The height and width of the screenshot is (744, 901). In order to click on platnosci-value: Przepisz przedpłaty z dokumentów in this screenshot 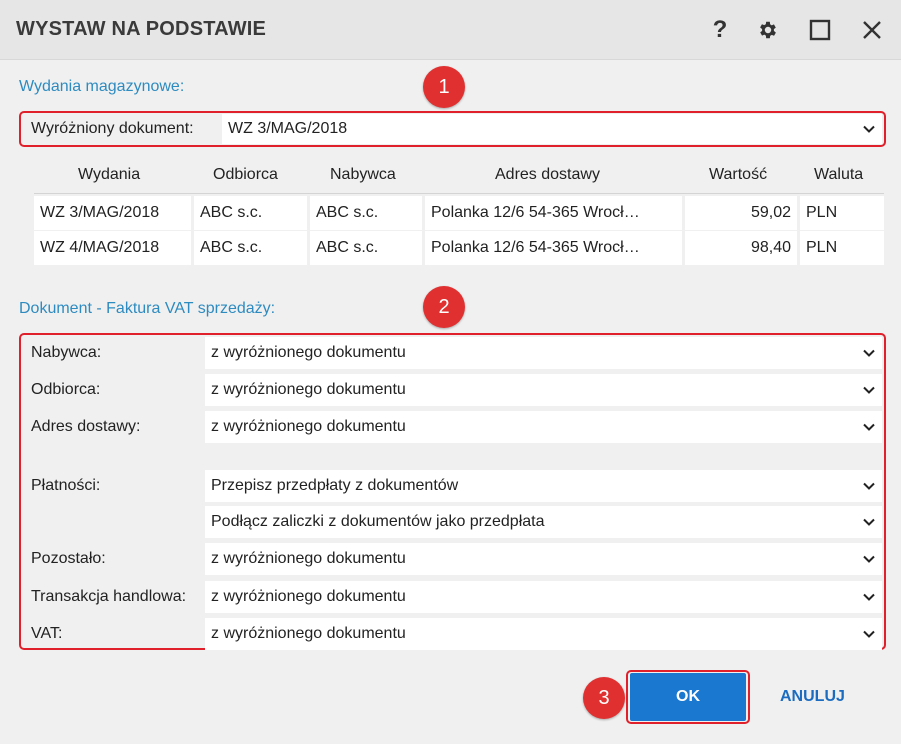, I will do `click(335, 485)`.